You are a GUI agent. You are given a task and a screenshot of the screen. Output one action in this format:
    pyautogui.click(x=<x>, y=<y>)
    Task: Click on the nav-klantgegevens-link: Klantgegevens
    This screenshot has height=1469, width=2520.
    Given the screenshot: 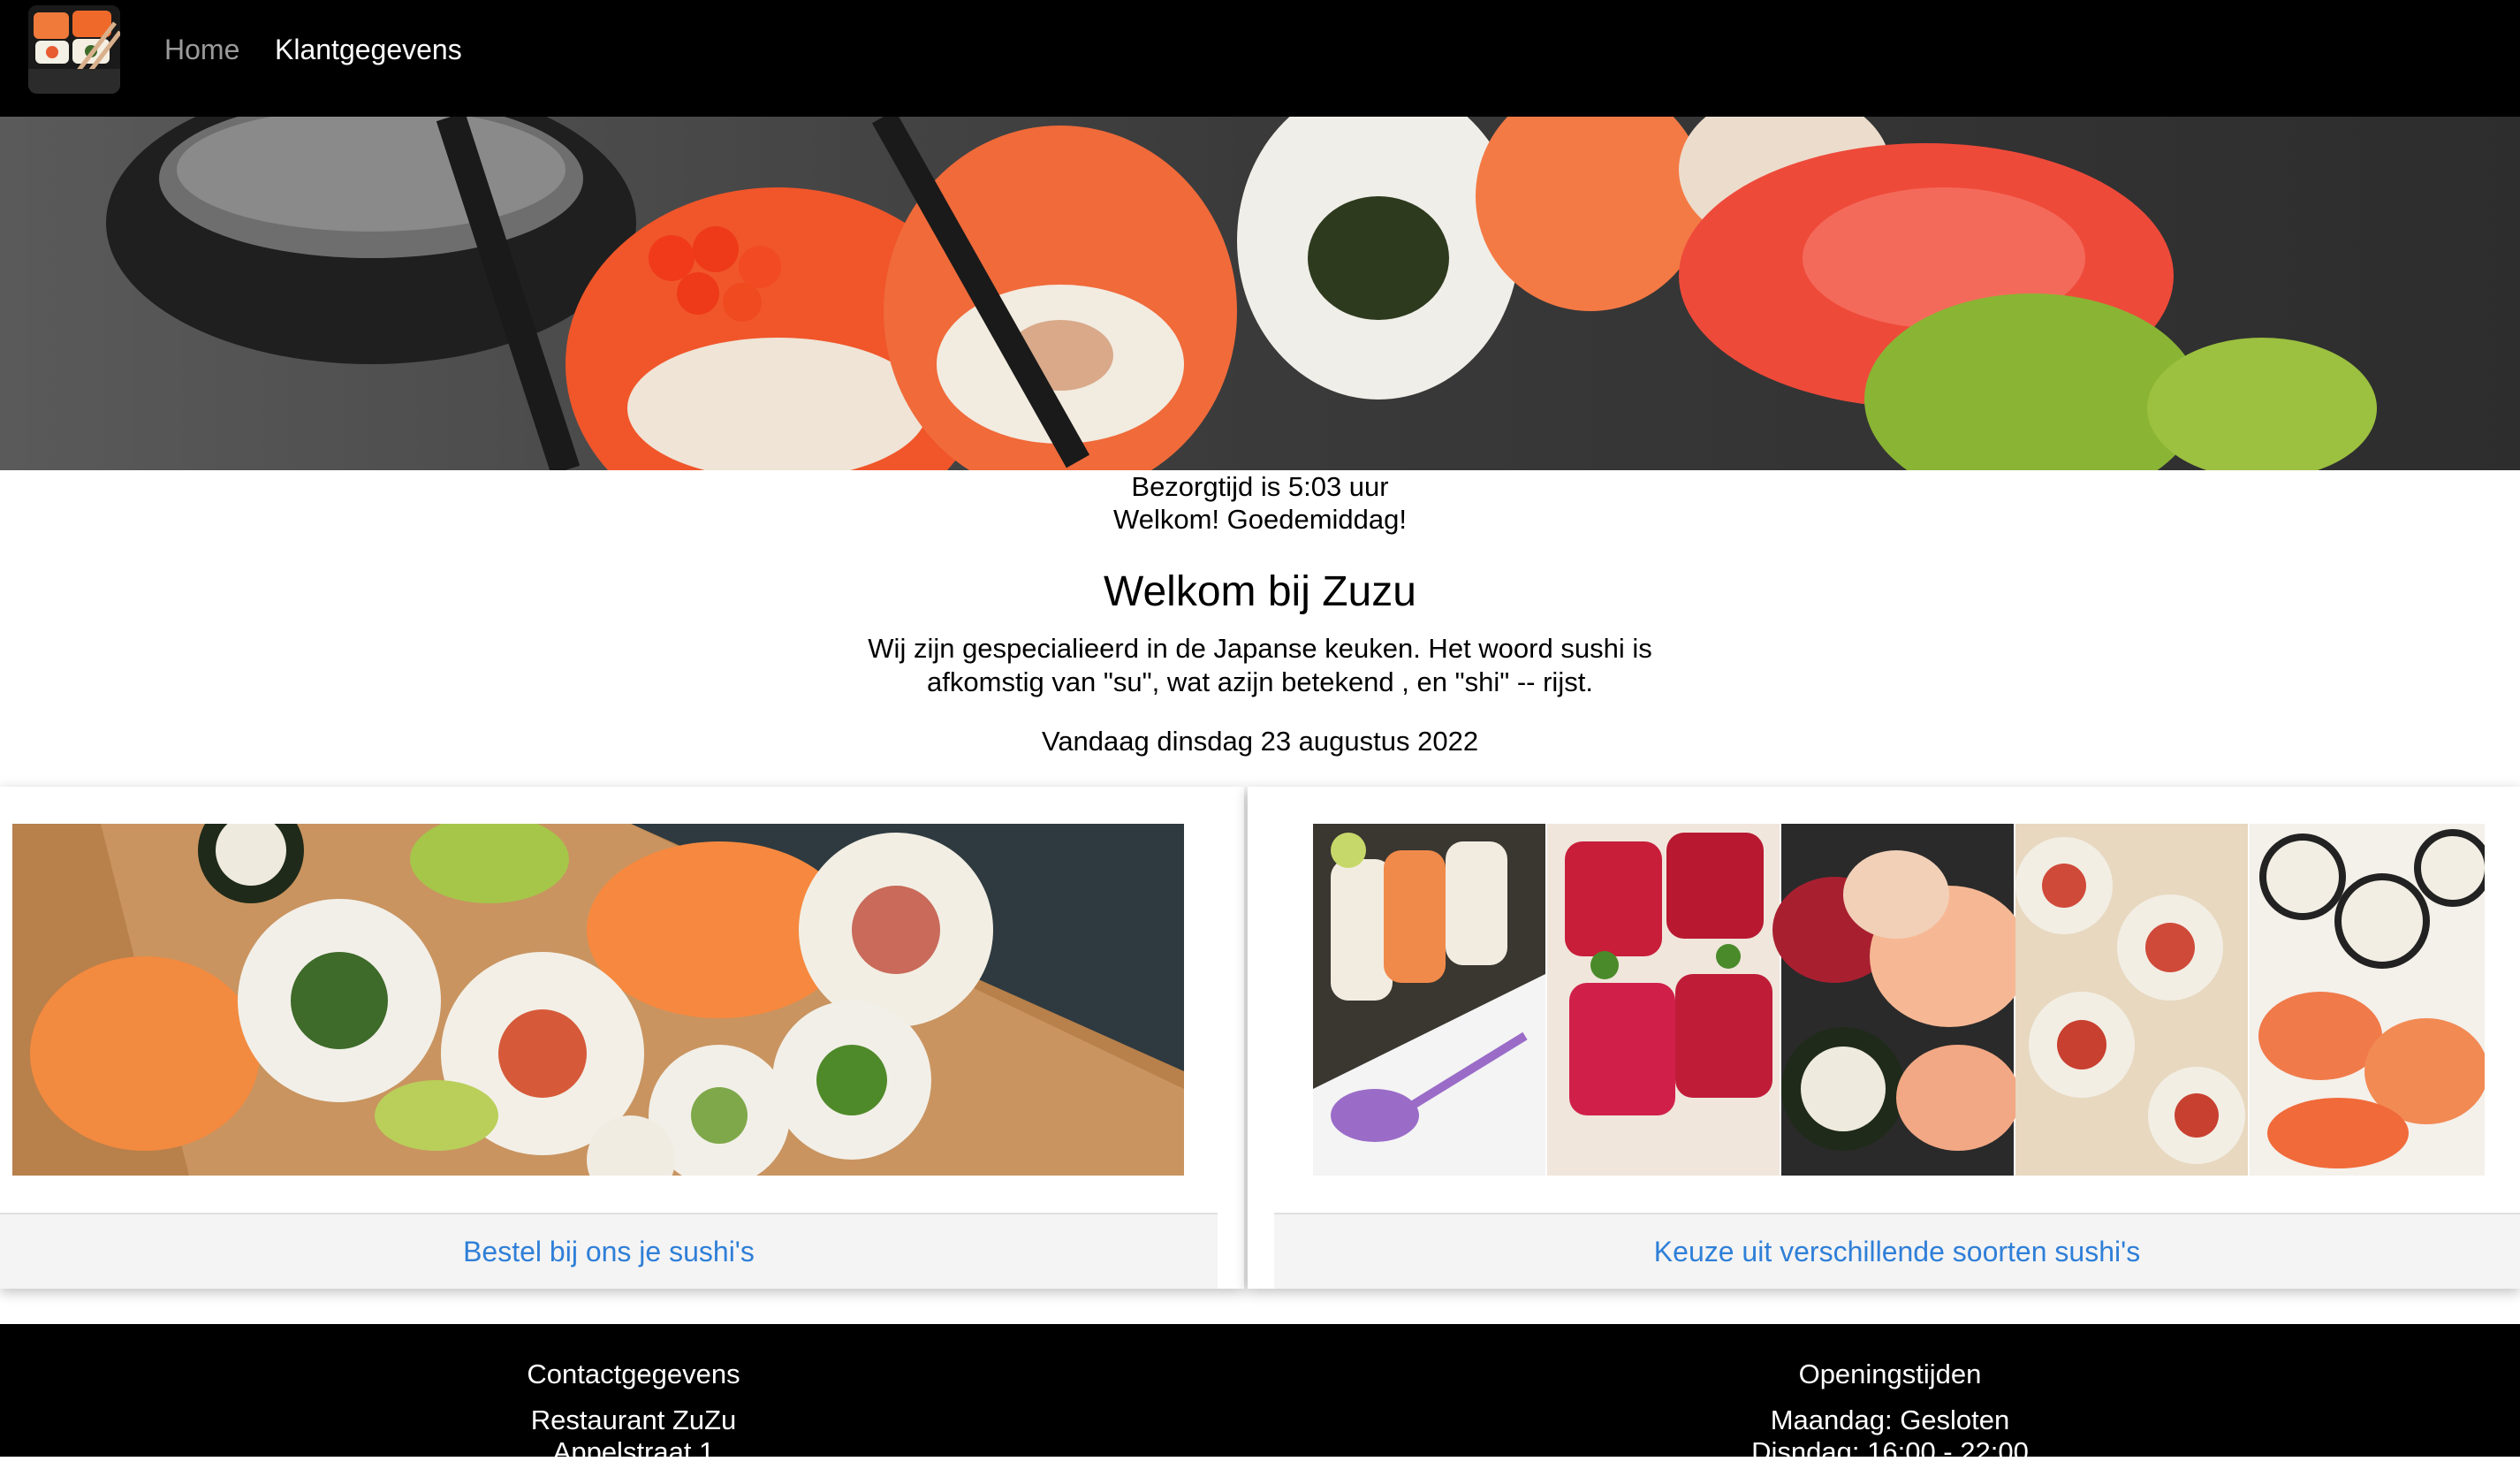 What is the action you would take?
    pyautogui.click(x=368, y=49)
    